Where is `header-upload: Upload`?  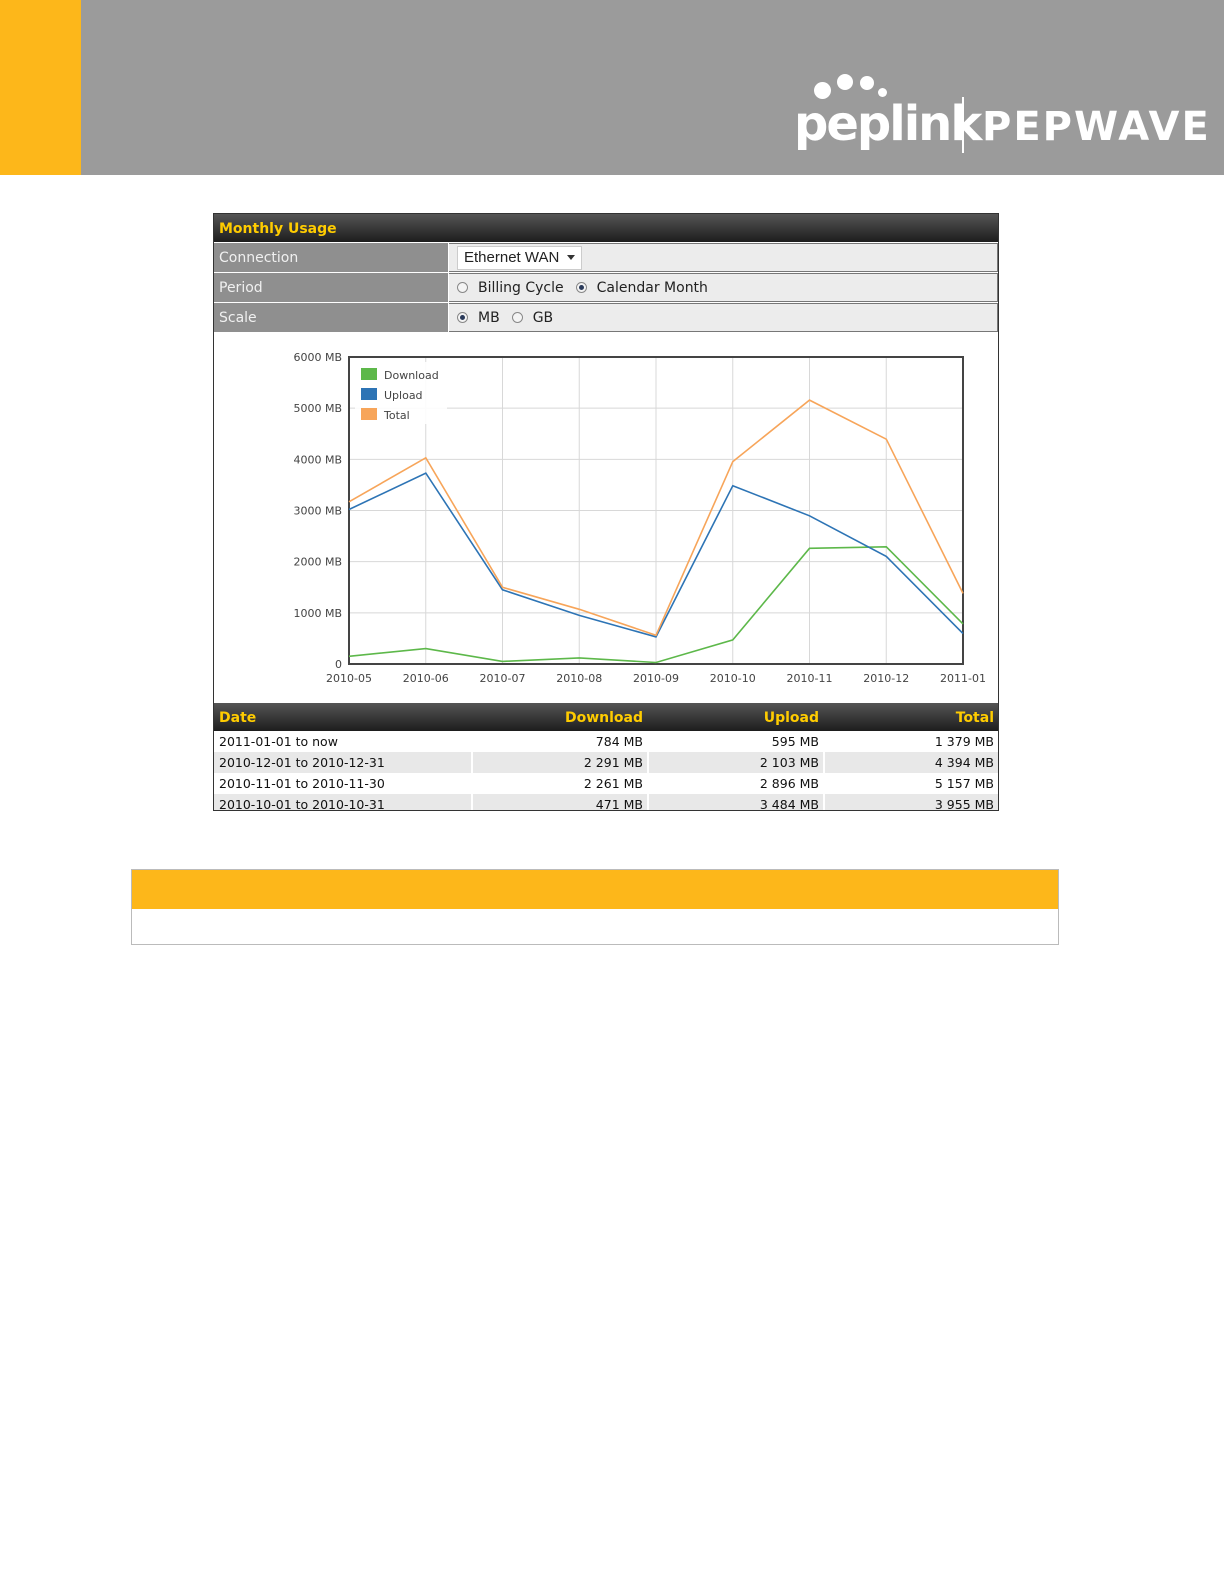
header-upload: Upload is located at coordinates (735, 717).